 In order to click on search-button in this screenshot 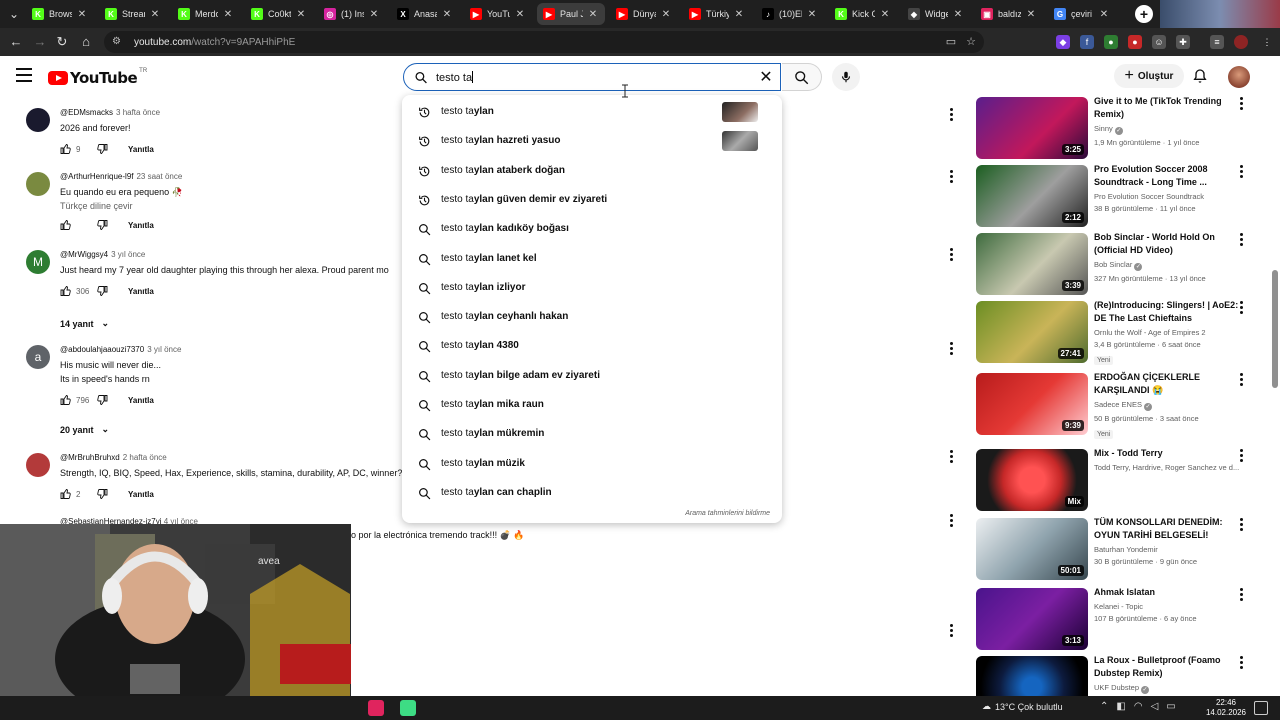, I will do `click(802, 77)`.